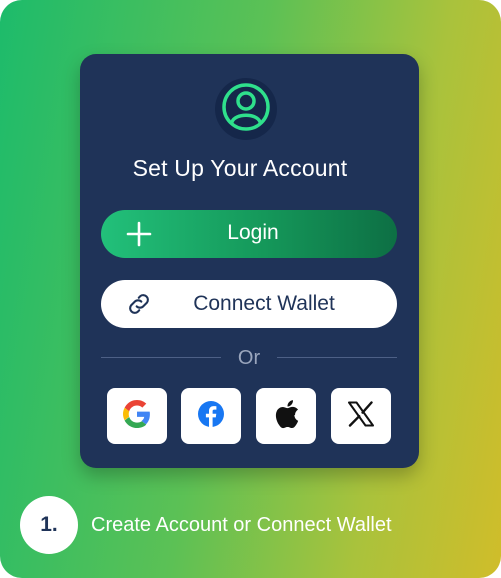 The height and width of the screenshot is (578, 501). Describe the element at coordinates (337, 357) in the screenshot. I see `divider-line-right` at that location.